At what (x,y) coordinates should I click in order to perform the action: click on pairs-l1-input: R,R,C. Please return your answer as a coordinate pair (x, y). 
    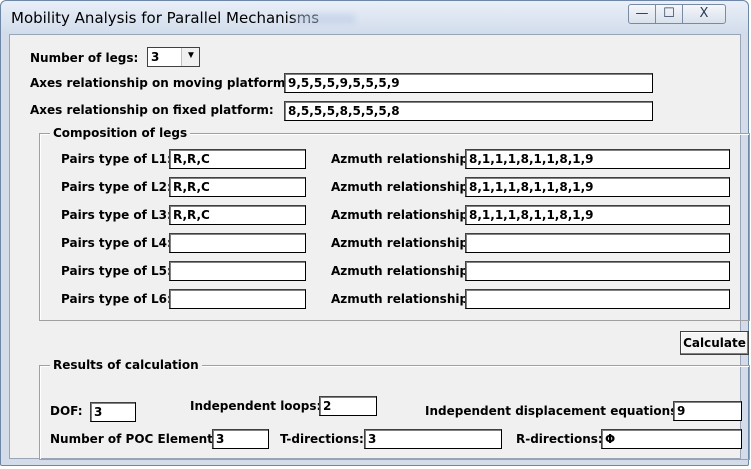
    Looking at the image, I should click on (237, 159).